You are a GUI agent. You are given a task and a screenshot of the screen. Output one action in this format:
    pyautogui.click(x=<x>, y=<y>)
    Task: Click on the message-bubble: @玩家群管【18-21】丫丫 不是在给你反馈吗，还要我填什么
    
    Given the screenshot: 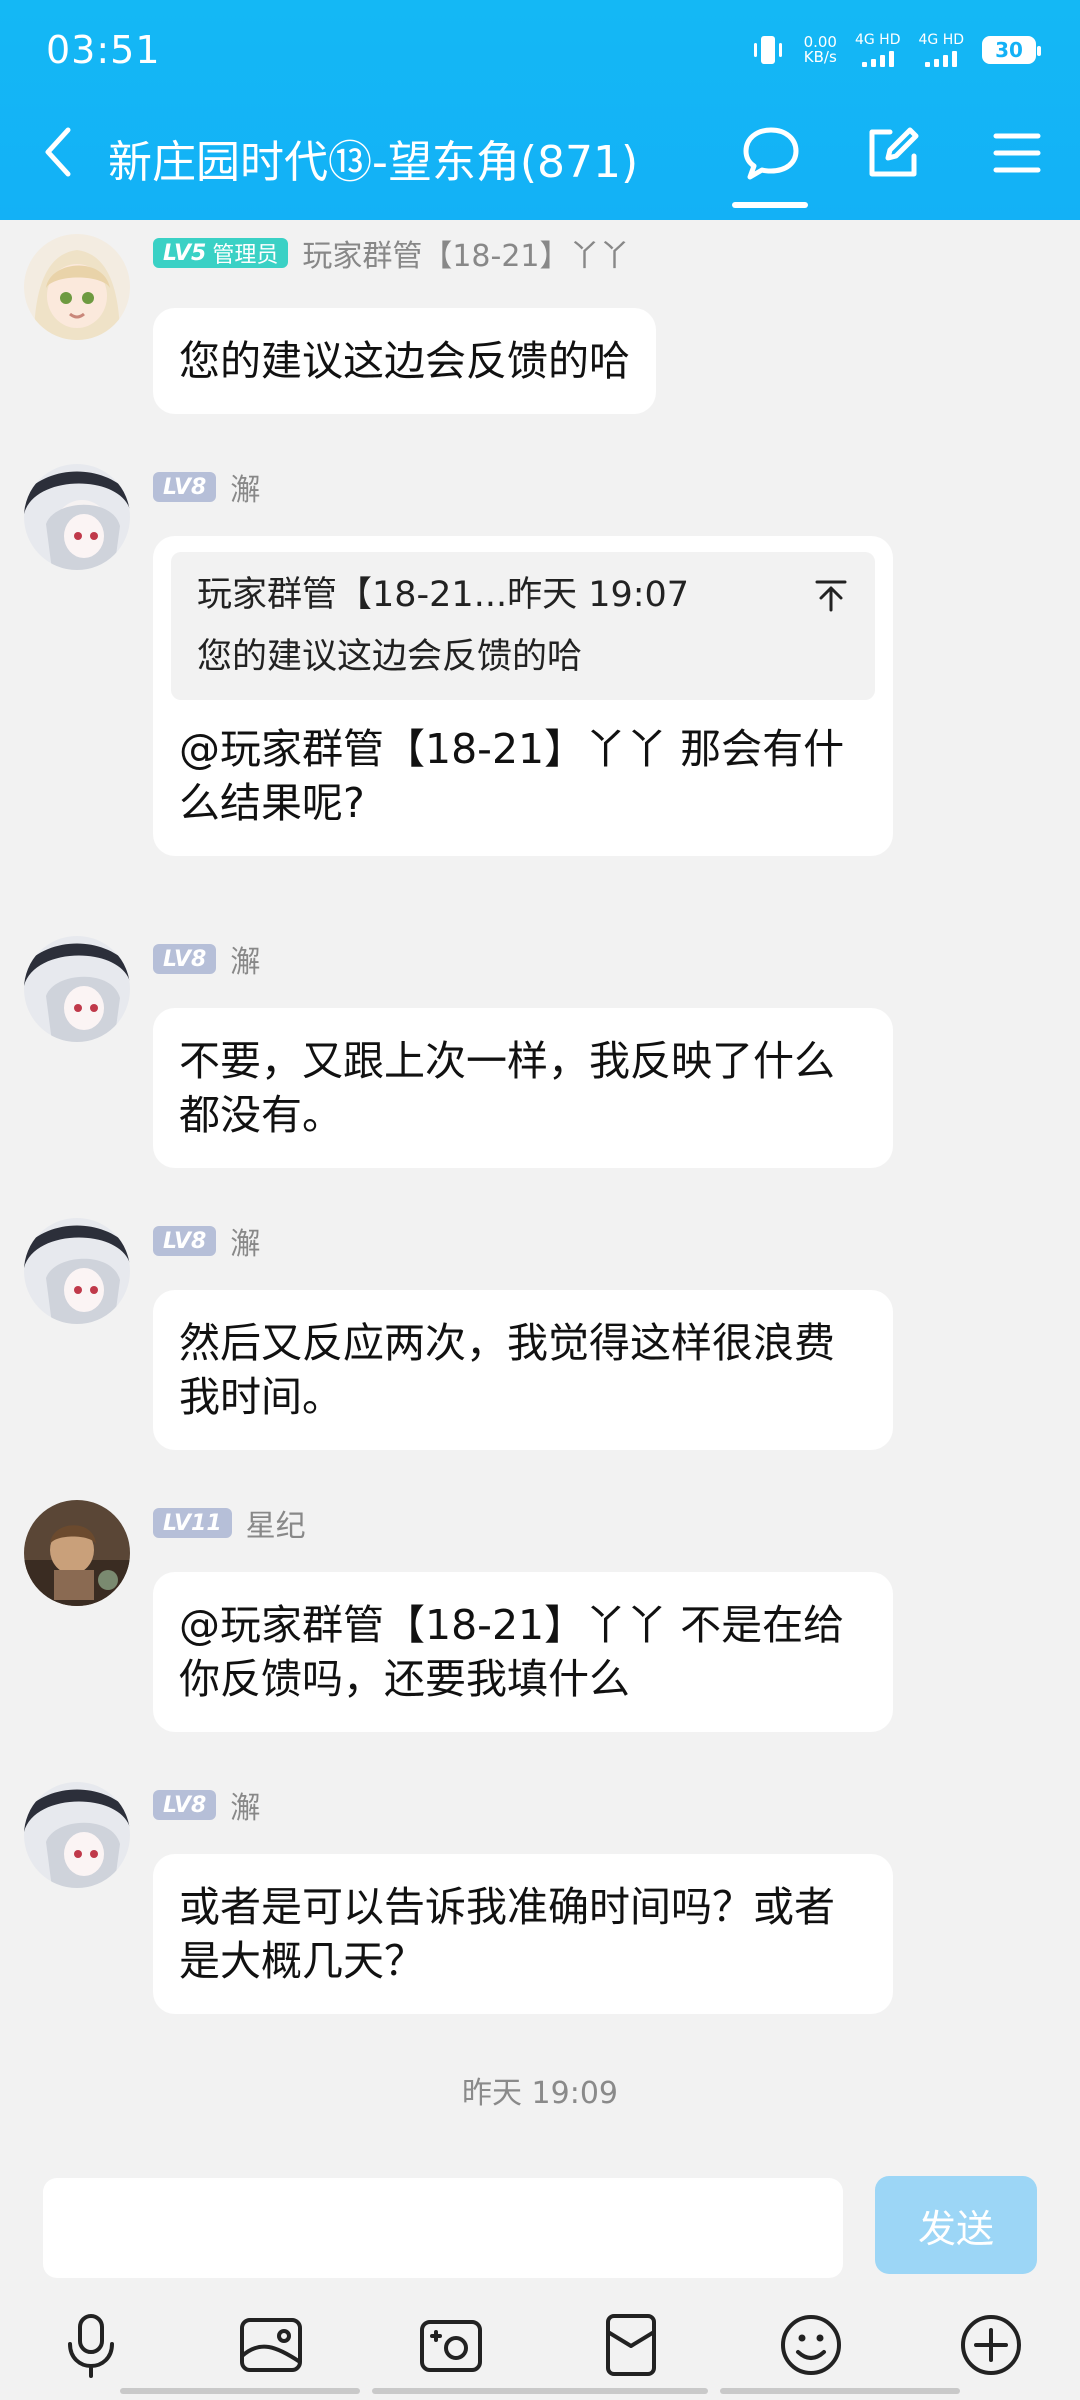 What is the action you would take?
    pyautogui.click(x=523, y=1652)
    